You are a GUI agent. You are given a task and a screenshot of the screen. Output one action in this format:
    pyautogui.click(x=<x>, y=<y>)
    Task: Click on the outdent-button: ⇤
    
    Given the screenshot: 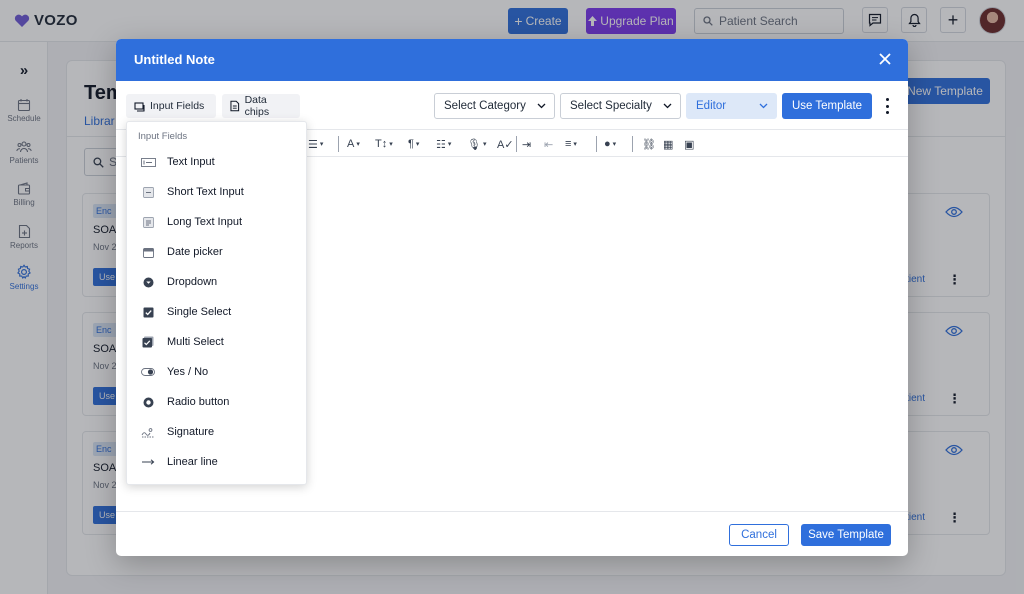 What is the action you would take?
    pyautogui.click(x=548, y=144)
    